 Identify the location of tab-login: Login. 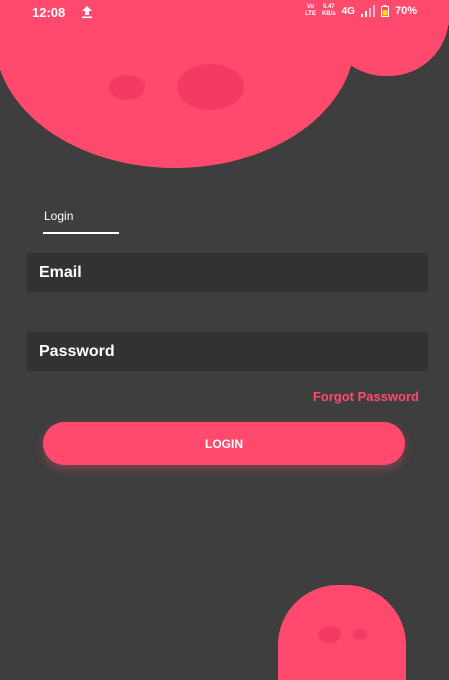
(81, 221).